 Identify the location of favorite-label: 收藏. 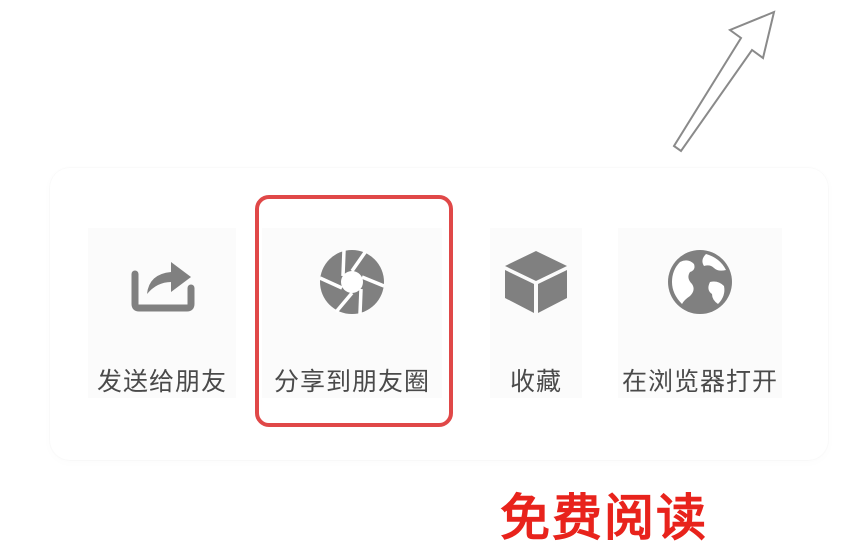
(535, 381).